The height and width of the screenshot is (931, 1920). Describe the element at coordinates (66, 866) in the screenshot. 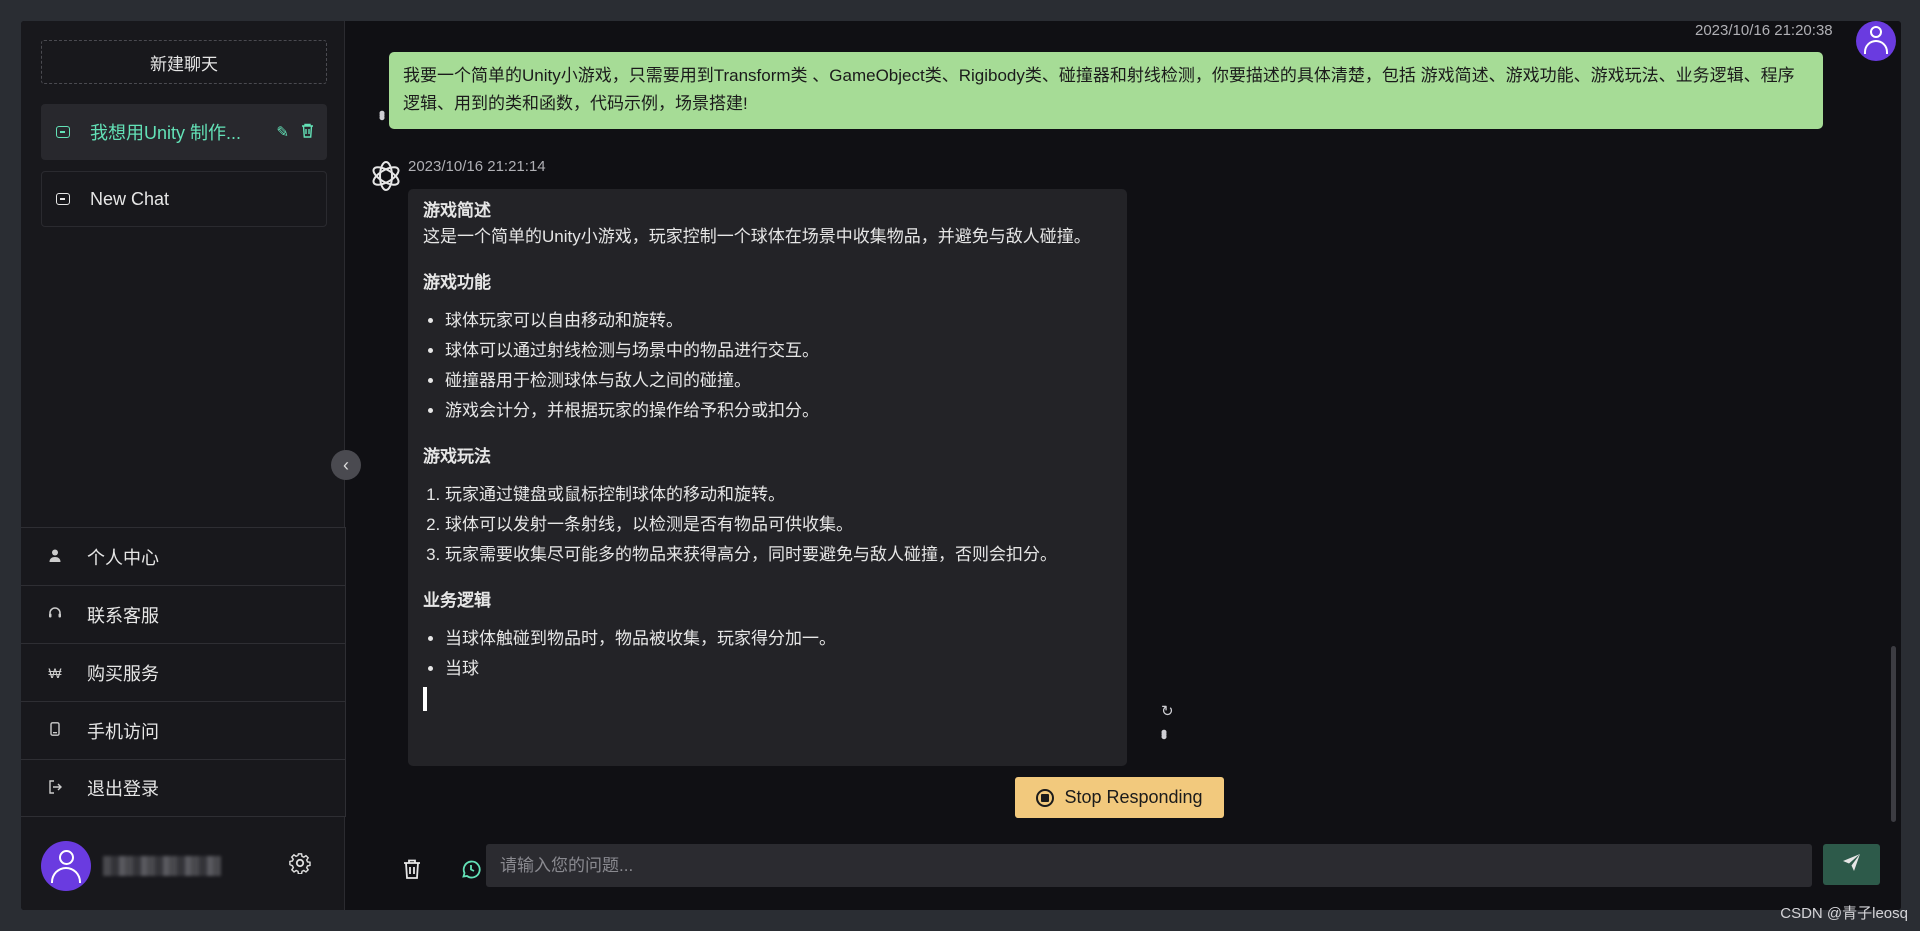

I see `avatar` at that location.